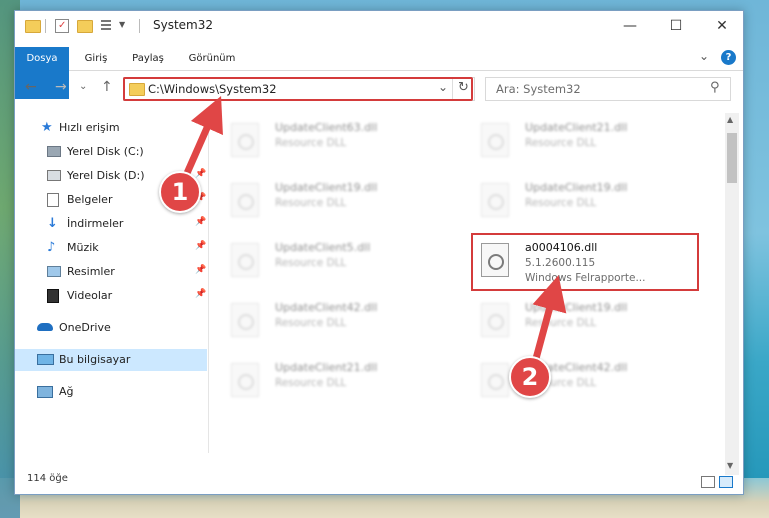  I want to click on step-1-badge: 1, so click(180, 192).